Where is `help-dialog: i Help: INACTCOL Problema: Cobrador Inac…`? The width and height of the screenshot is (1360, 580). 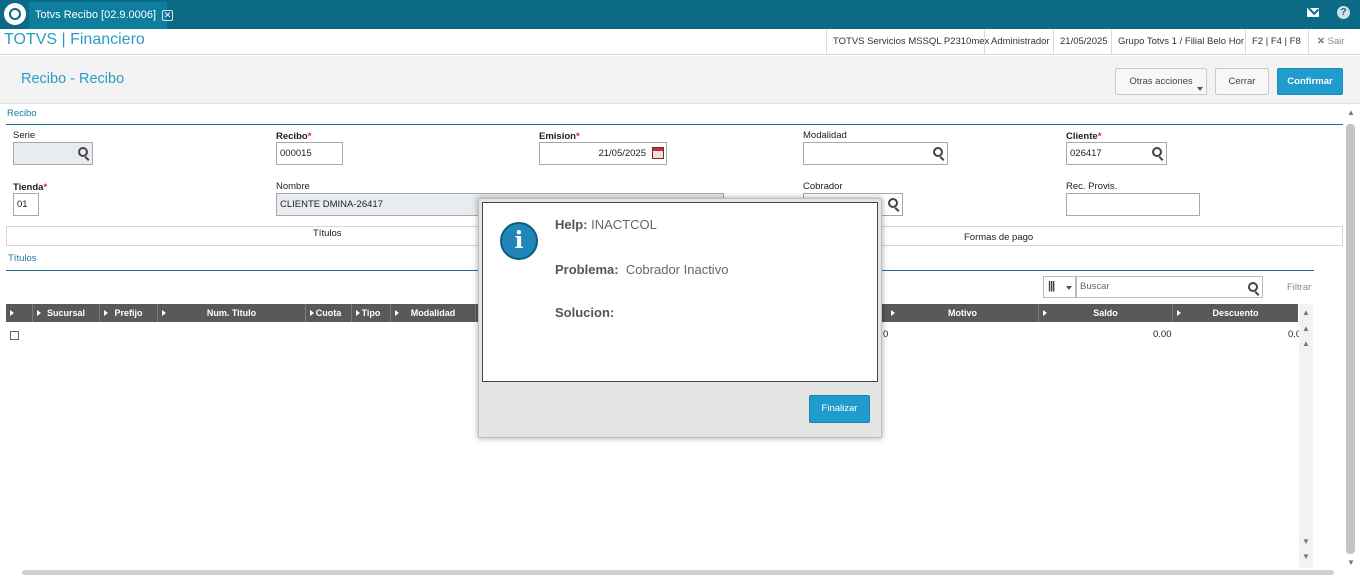 help-dialog: i Help: INACTCOL Problema: Cobrador Inac… is located at coordinates (680, 318).